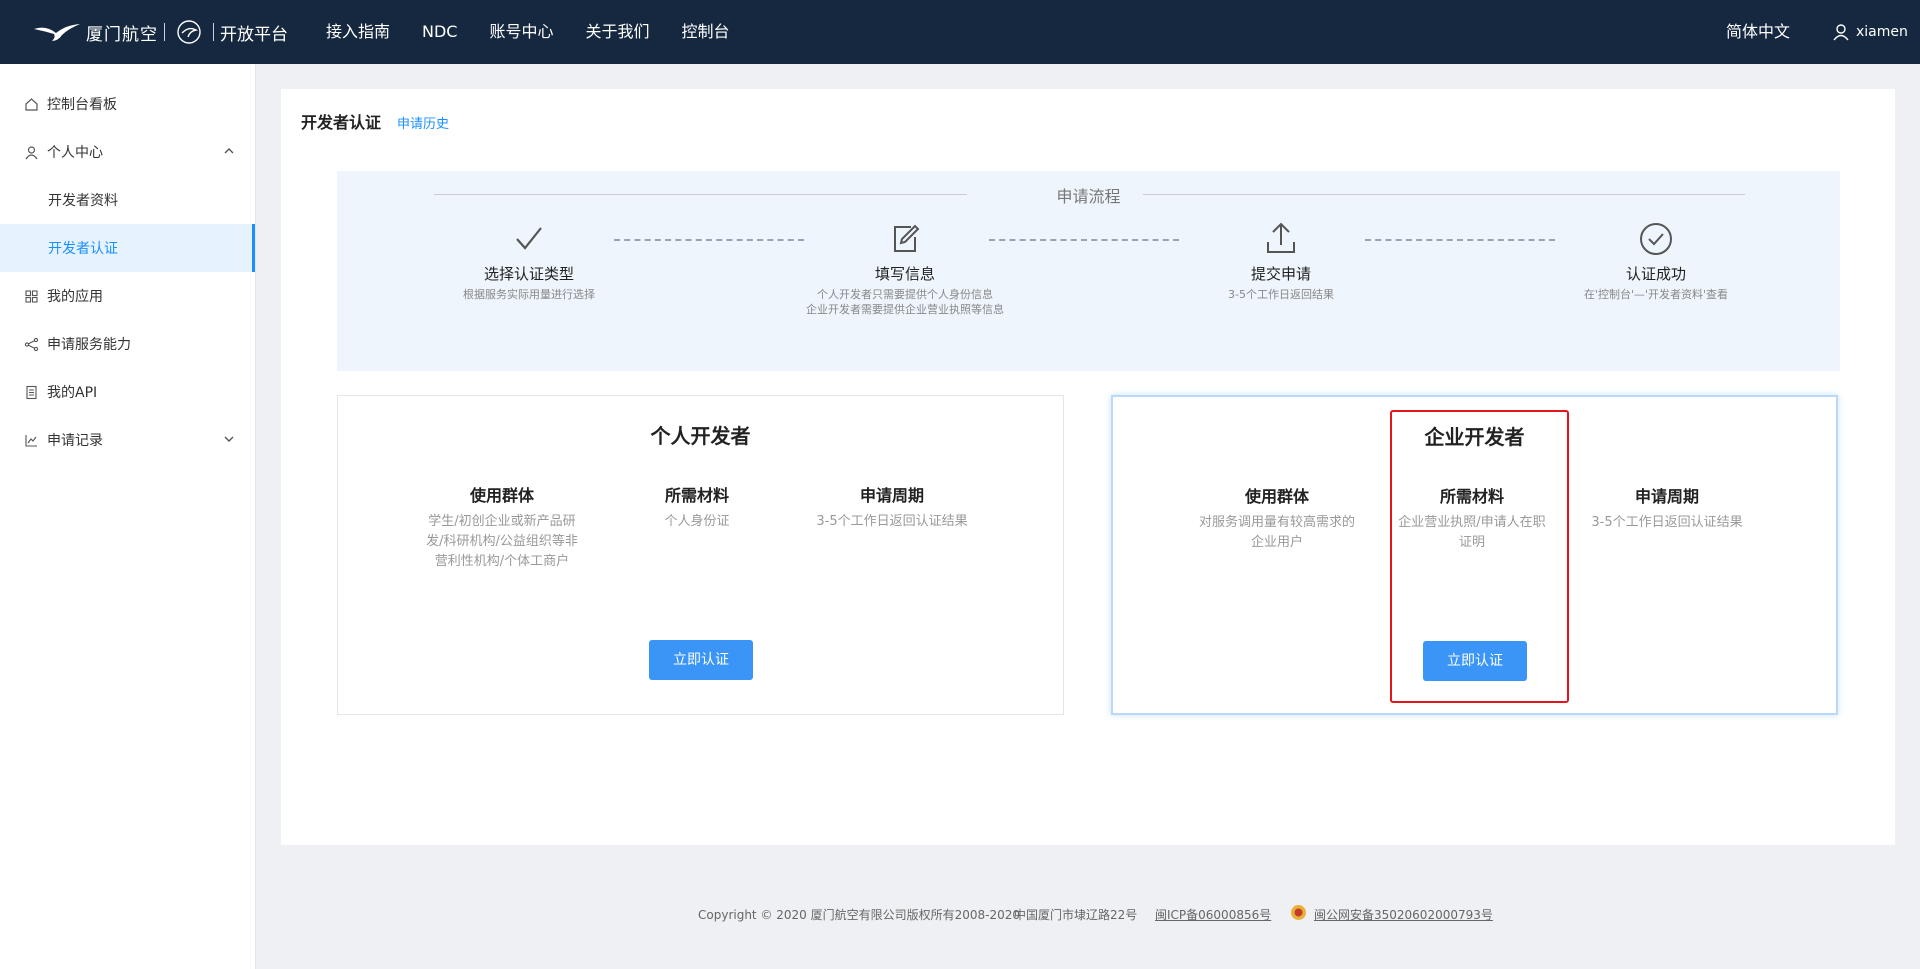 Image resolution: width=1920 pixels, height=969 pixels. I want to click on column-value: 个人身份证, so click(697, 521).